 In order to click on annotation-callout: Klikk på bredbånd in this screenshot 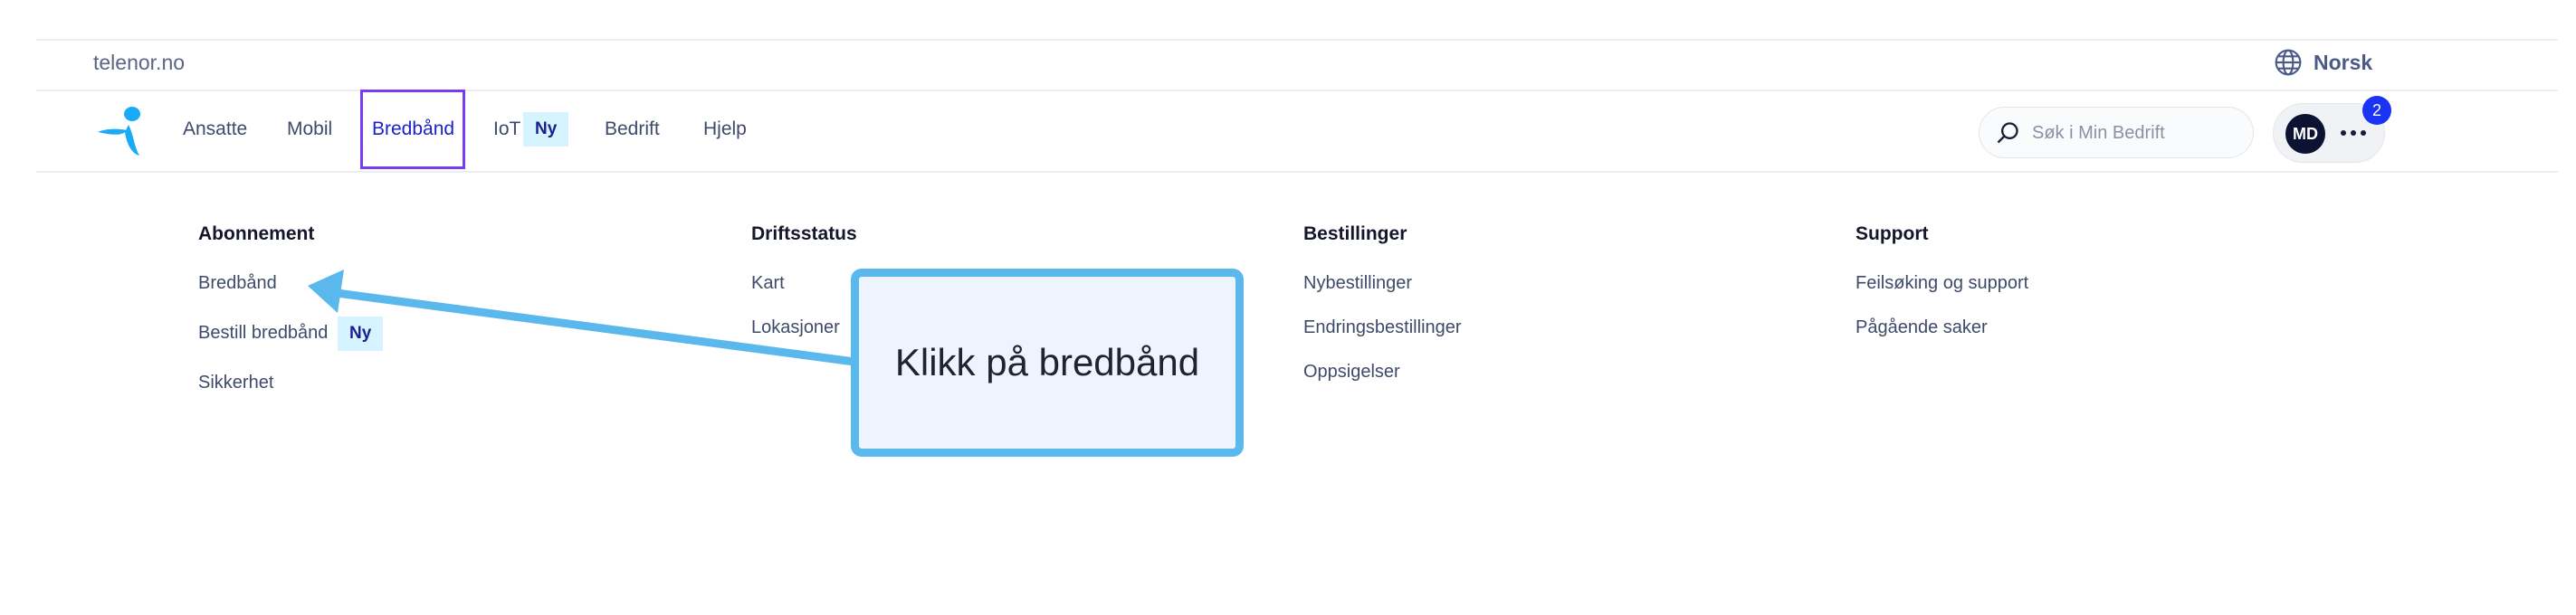, I will do `click(1047, 363)`.